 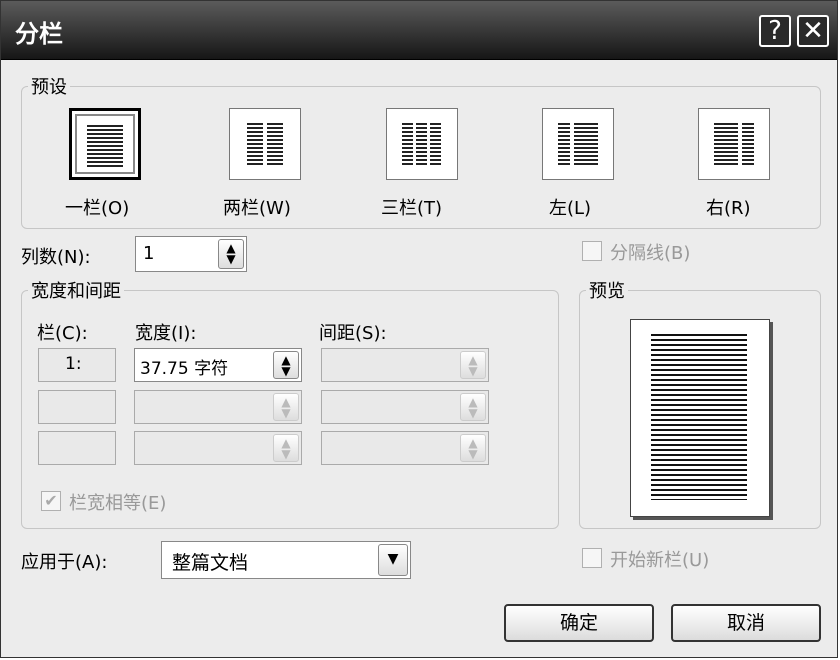 I want to click on preview-page, so click(x=700, y=418).